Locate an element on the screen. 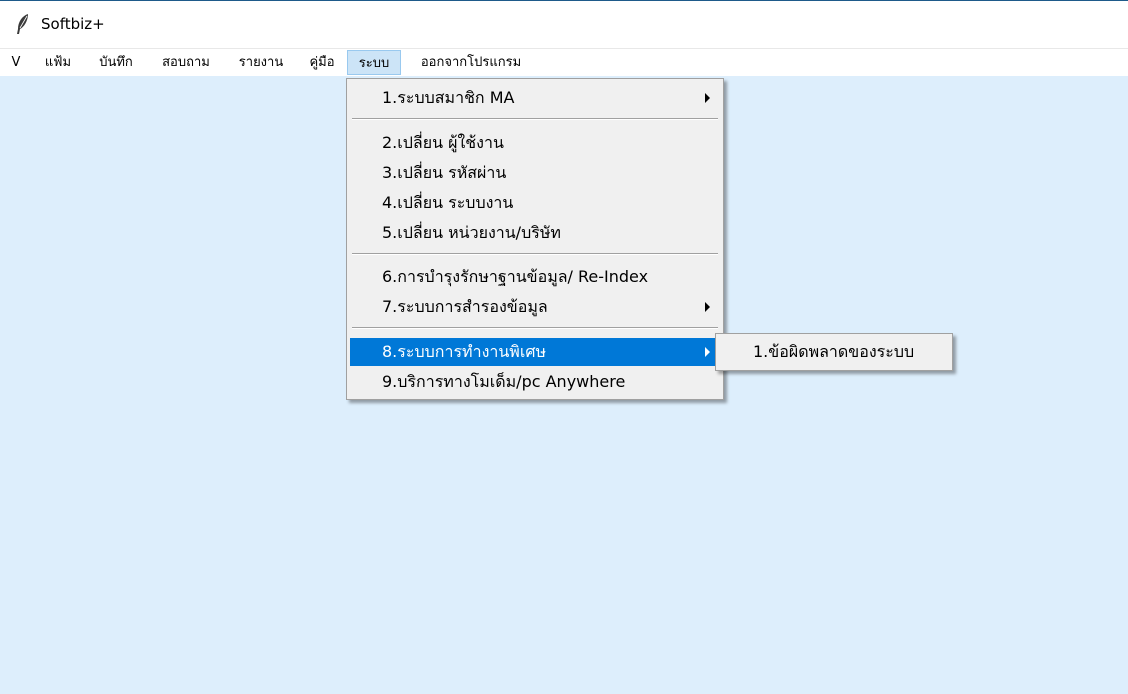 The height and width of the screenshot is (694, 1128). menu-item-reindex: 6.การบำรุงรักษาฐานข้อมูล/ Re-Index is located at coordinates (535, 277).